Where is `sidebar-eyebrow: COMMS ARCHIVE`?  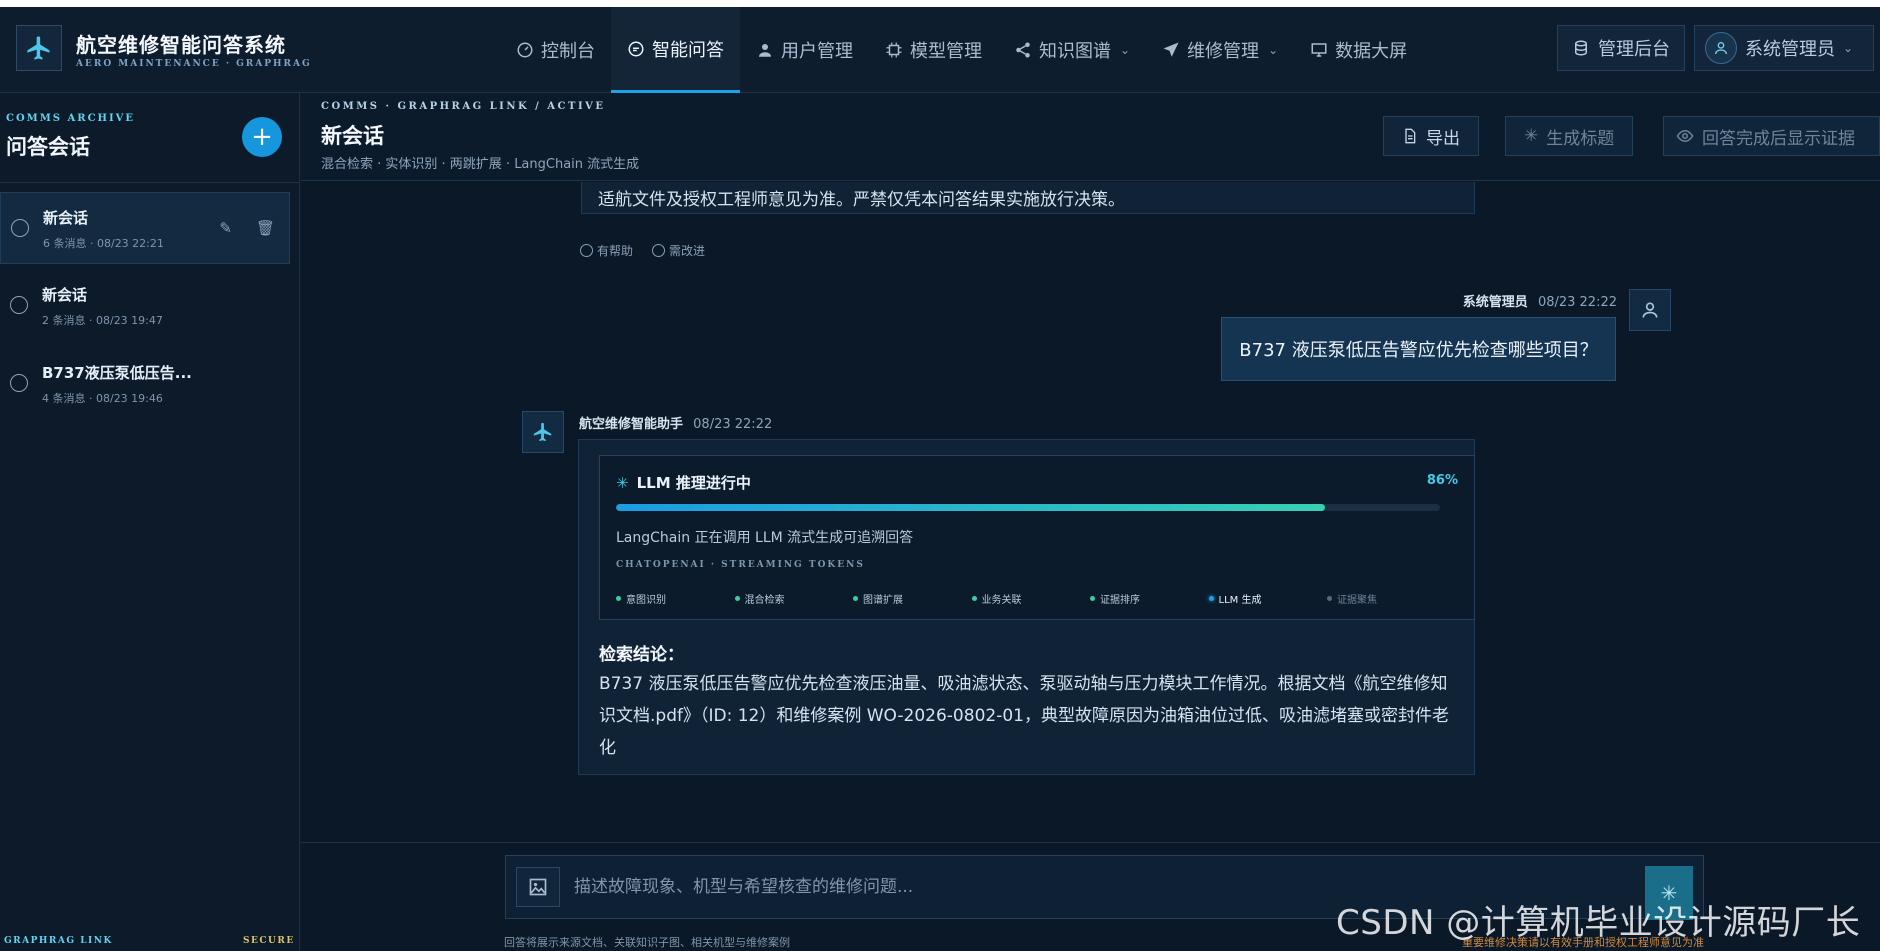 sidebar-eyebrow: COMMS ARCHIVE is located at coordinates (71, 118).